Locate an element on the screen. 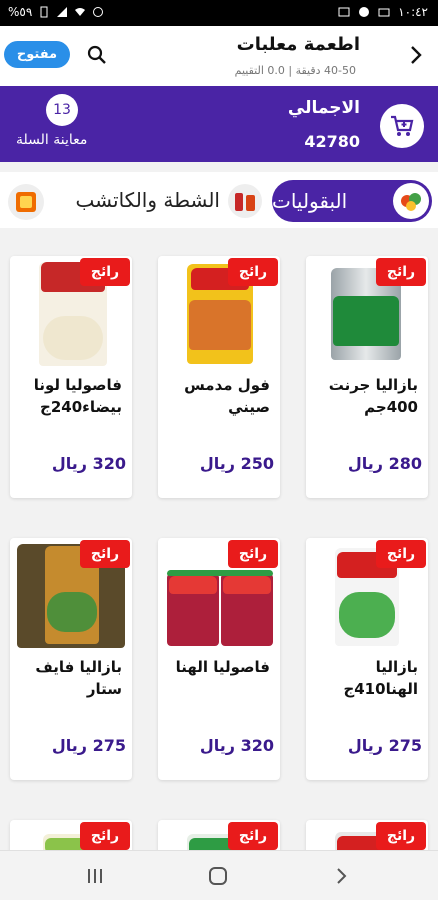 This screenshot has width=438, height=900. category-tab-sauces: الشطة والكاتشب is located at coordinates (161, 201).